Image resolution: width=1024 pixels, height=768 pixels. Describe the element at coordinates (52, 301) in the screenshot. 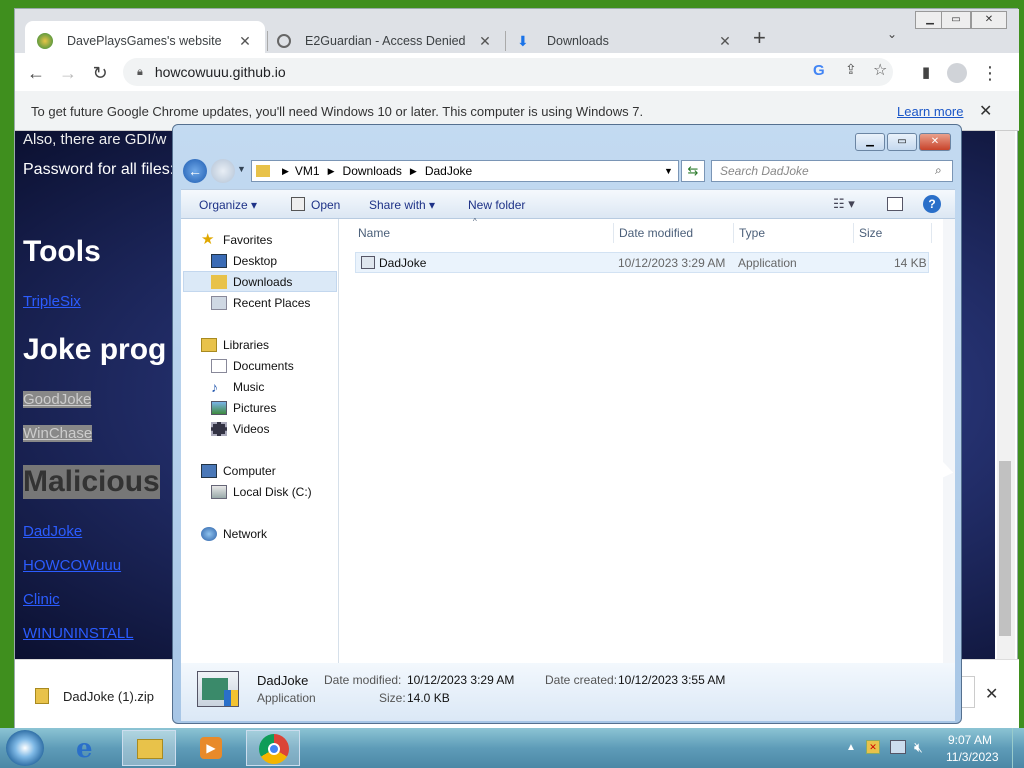

I see `link-triplesix: TripleSix` at that location.